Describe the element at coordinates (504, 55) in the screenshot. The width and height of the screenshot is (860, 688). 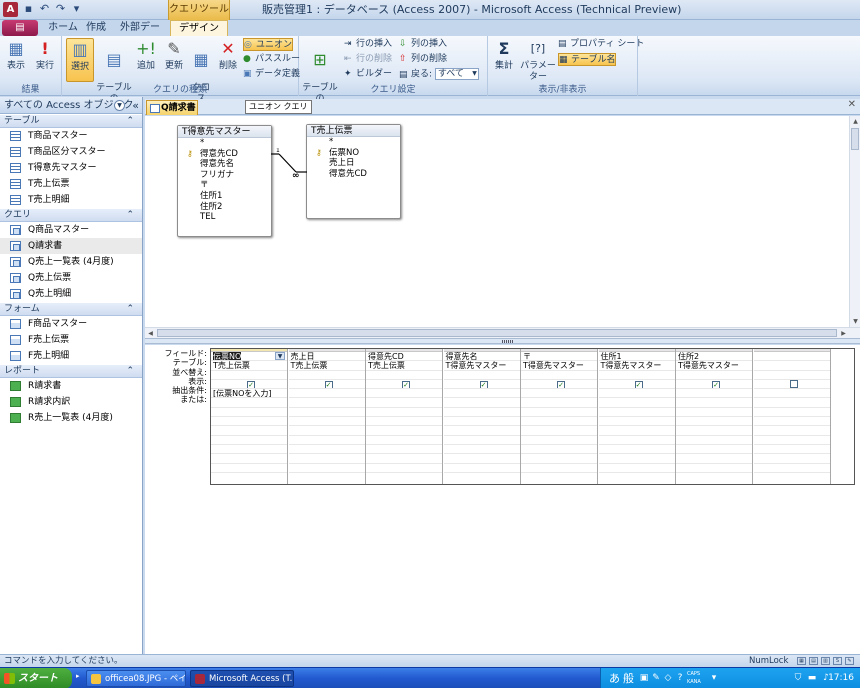
I see `totals-button: Σ 集計` at that location.